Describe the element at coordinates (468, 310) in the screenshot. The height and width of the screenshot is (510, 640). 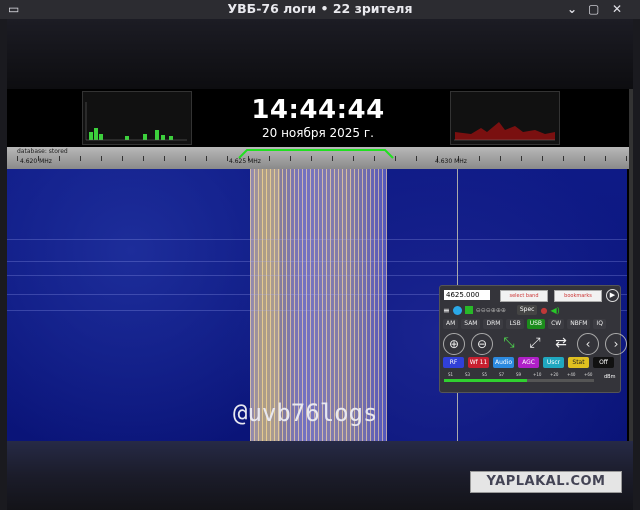
I see `squelch-icon` at that location.